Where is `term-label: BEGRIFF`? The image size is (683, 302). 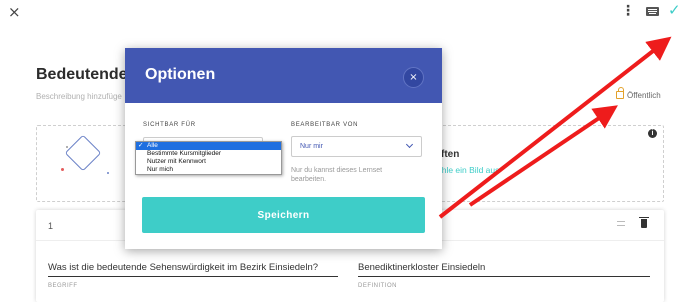 term-label: BEGRIFF is located at coordinates (63, 286).